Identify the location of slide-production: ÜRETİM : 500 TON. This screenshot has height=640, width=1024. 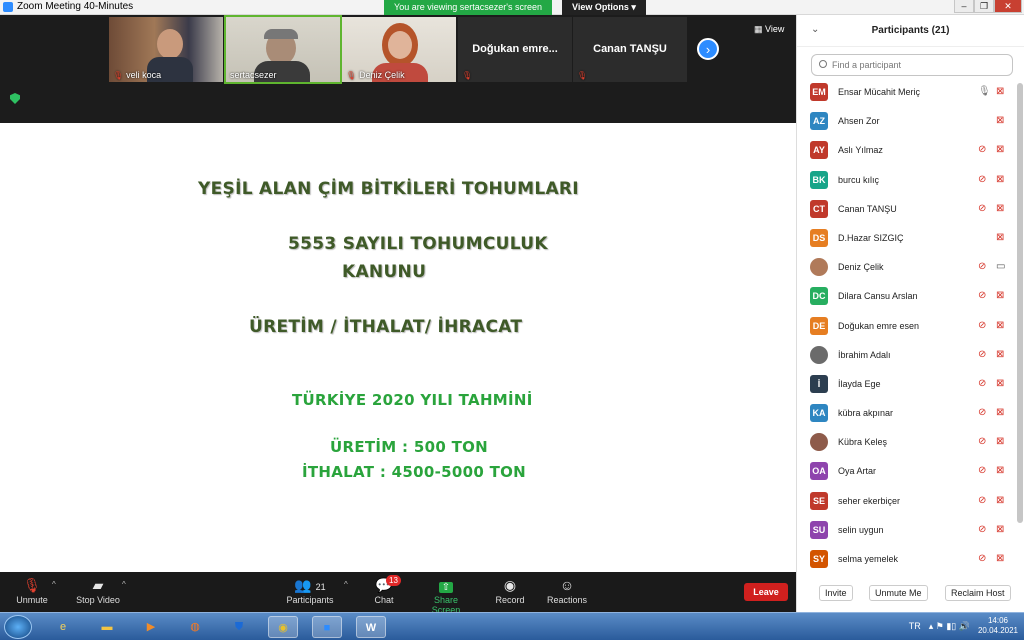
(409, 447).